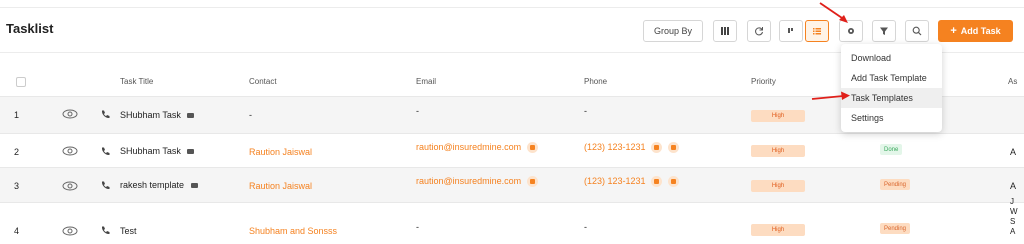 The height and width of the screenshot is (244, 1024). Describe the element at coordinates (17, 152) in the screenshot. I see `row-index: 2` at that location.